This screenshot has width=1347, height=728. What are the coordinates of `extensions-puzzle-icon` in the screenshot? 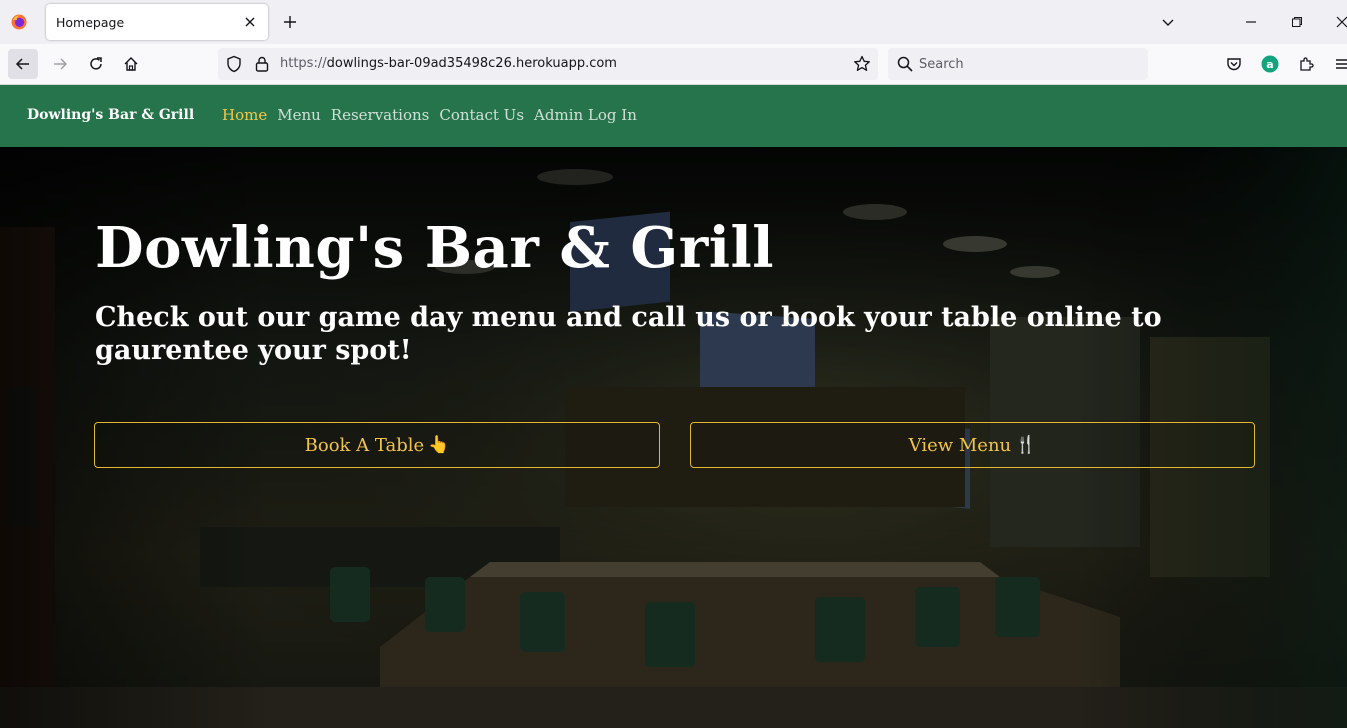 It's located at (1306, 64).